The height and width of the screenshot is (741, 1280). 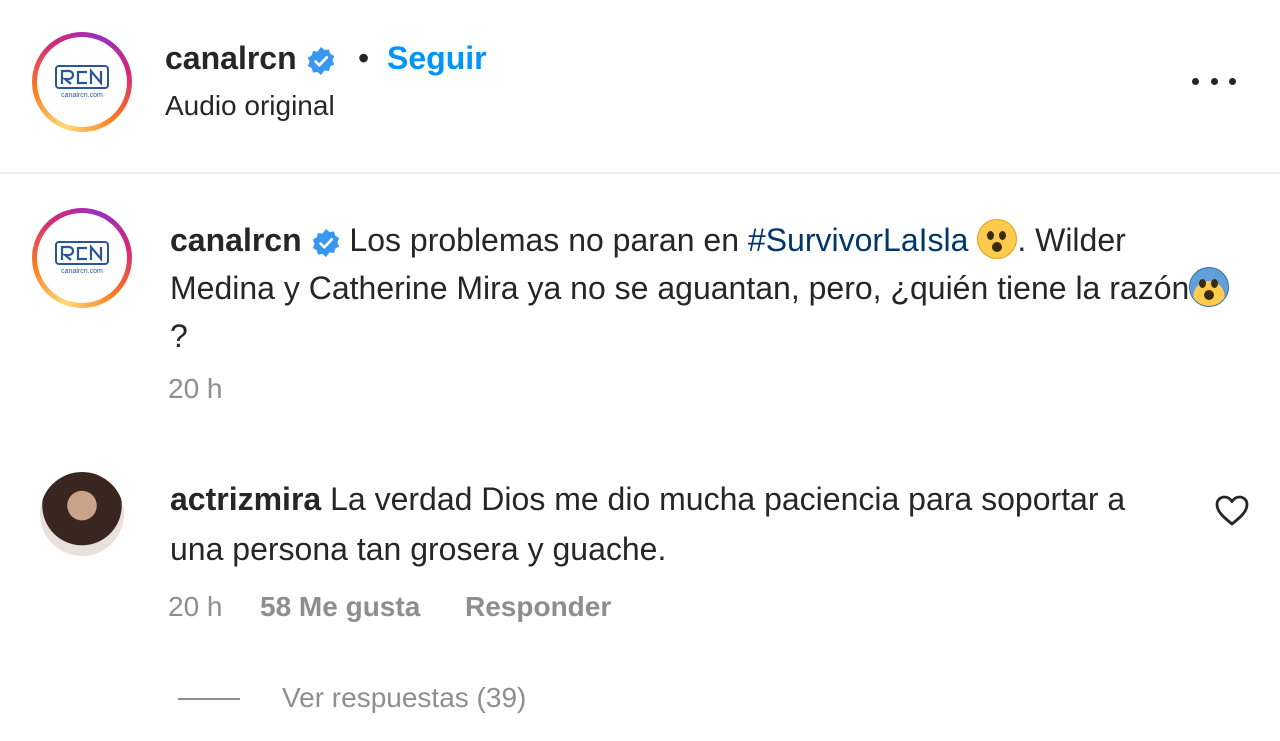 What do you see at coordinates (1209, 287) in the screenshot?
I see `fearful-face-emoji-icon` at bounding box center [1209, 287].